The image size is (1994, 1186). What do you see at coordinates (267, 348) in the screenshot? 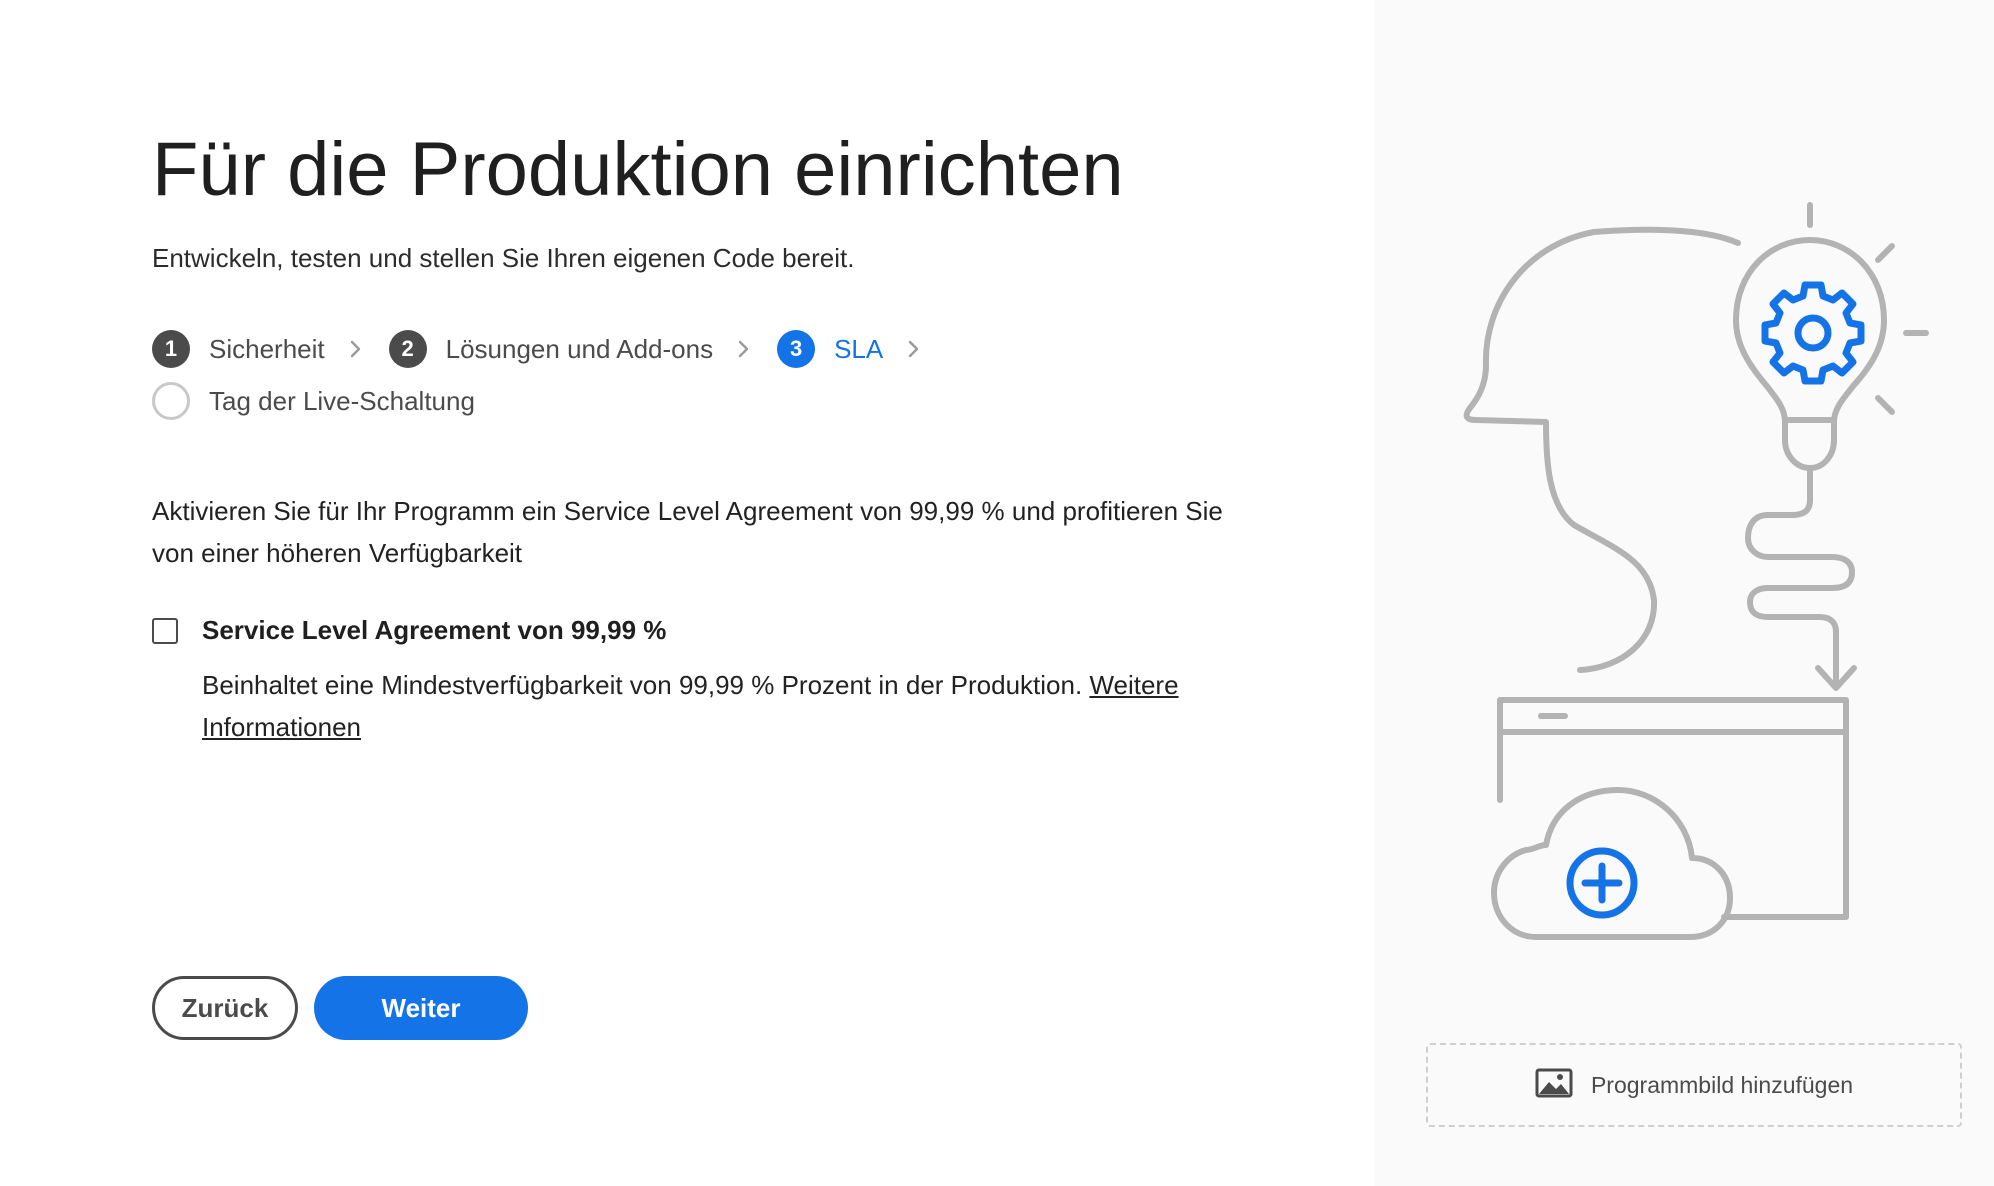
I see `step-label: Sicherheit` at bounding box center [267, 348].